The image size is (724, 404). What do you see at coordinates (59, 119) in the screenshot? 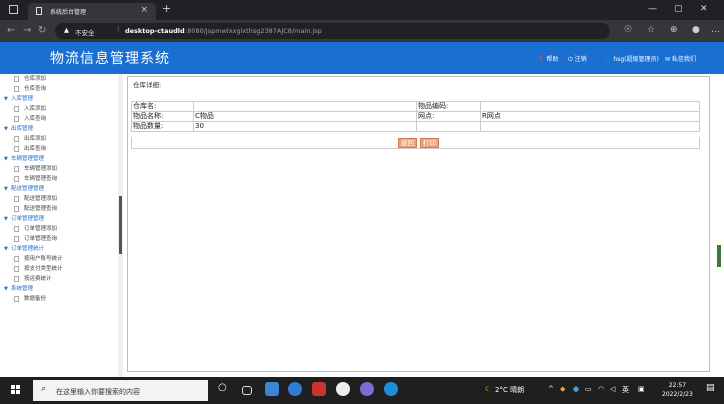
I see `sidebar-item: 入库查询` at bounding box center [59, 119].